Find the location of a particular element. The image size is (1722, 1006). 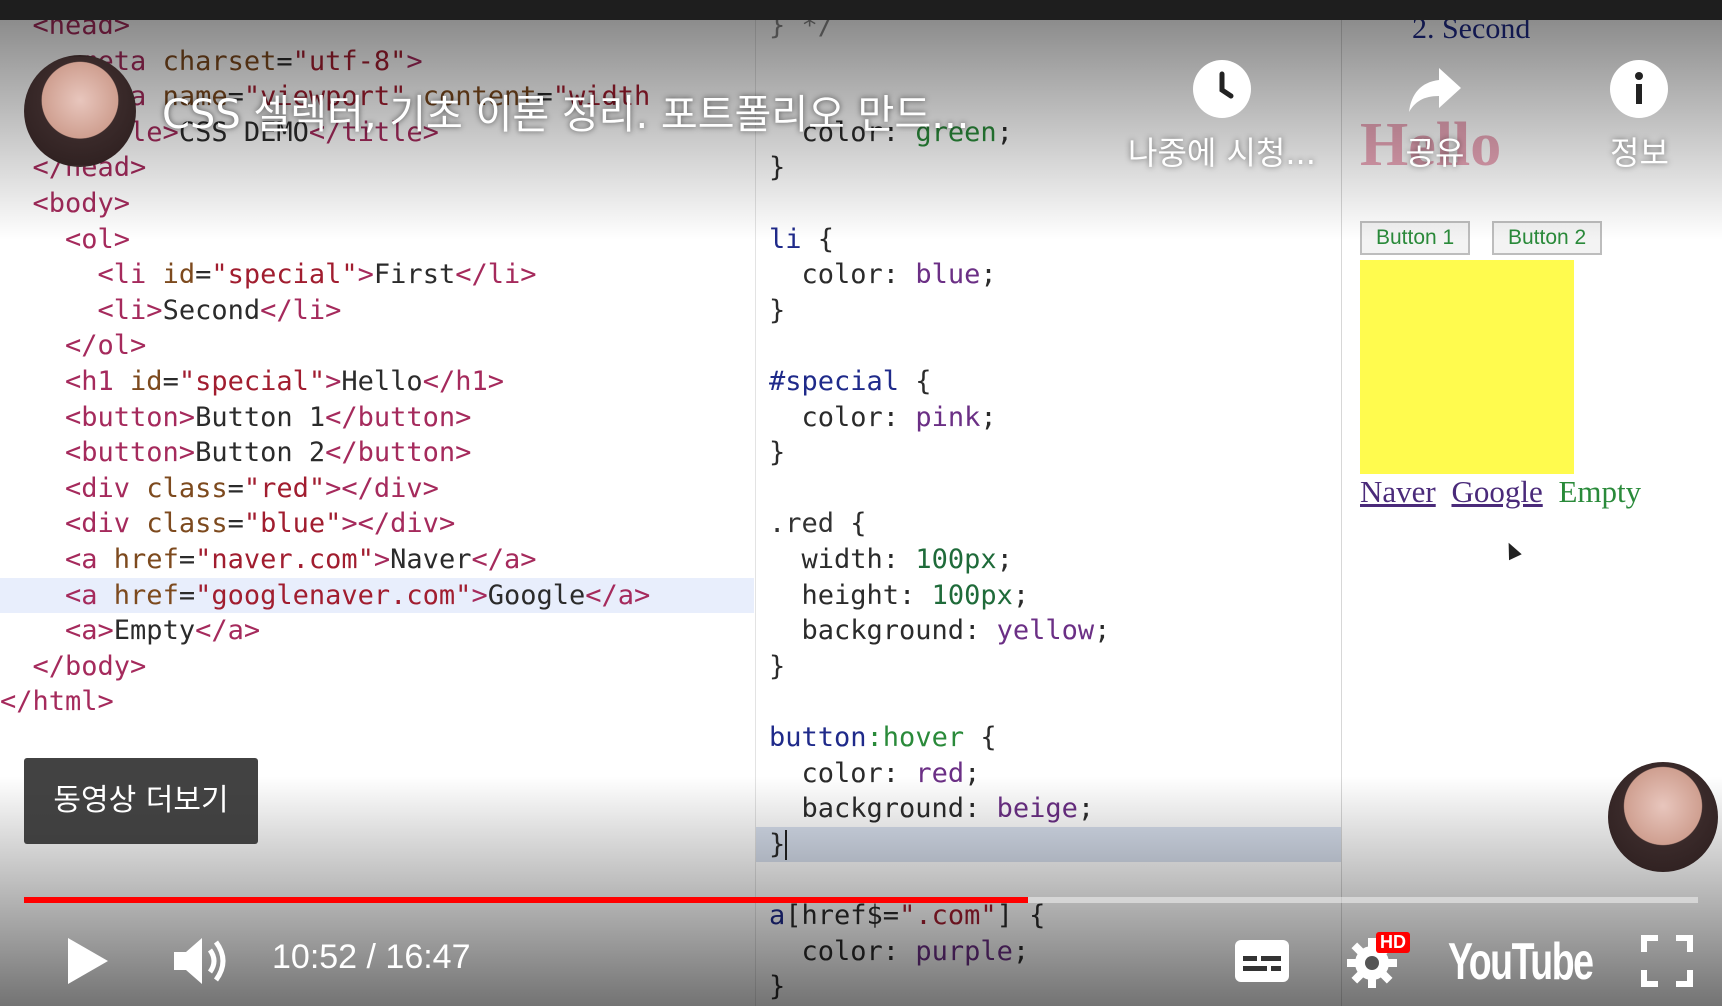

share-icon is located at coordinates (1435, 89).